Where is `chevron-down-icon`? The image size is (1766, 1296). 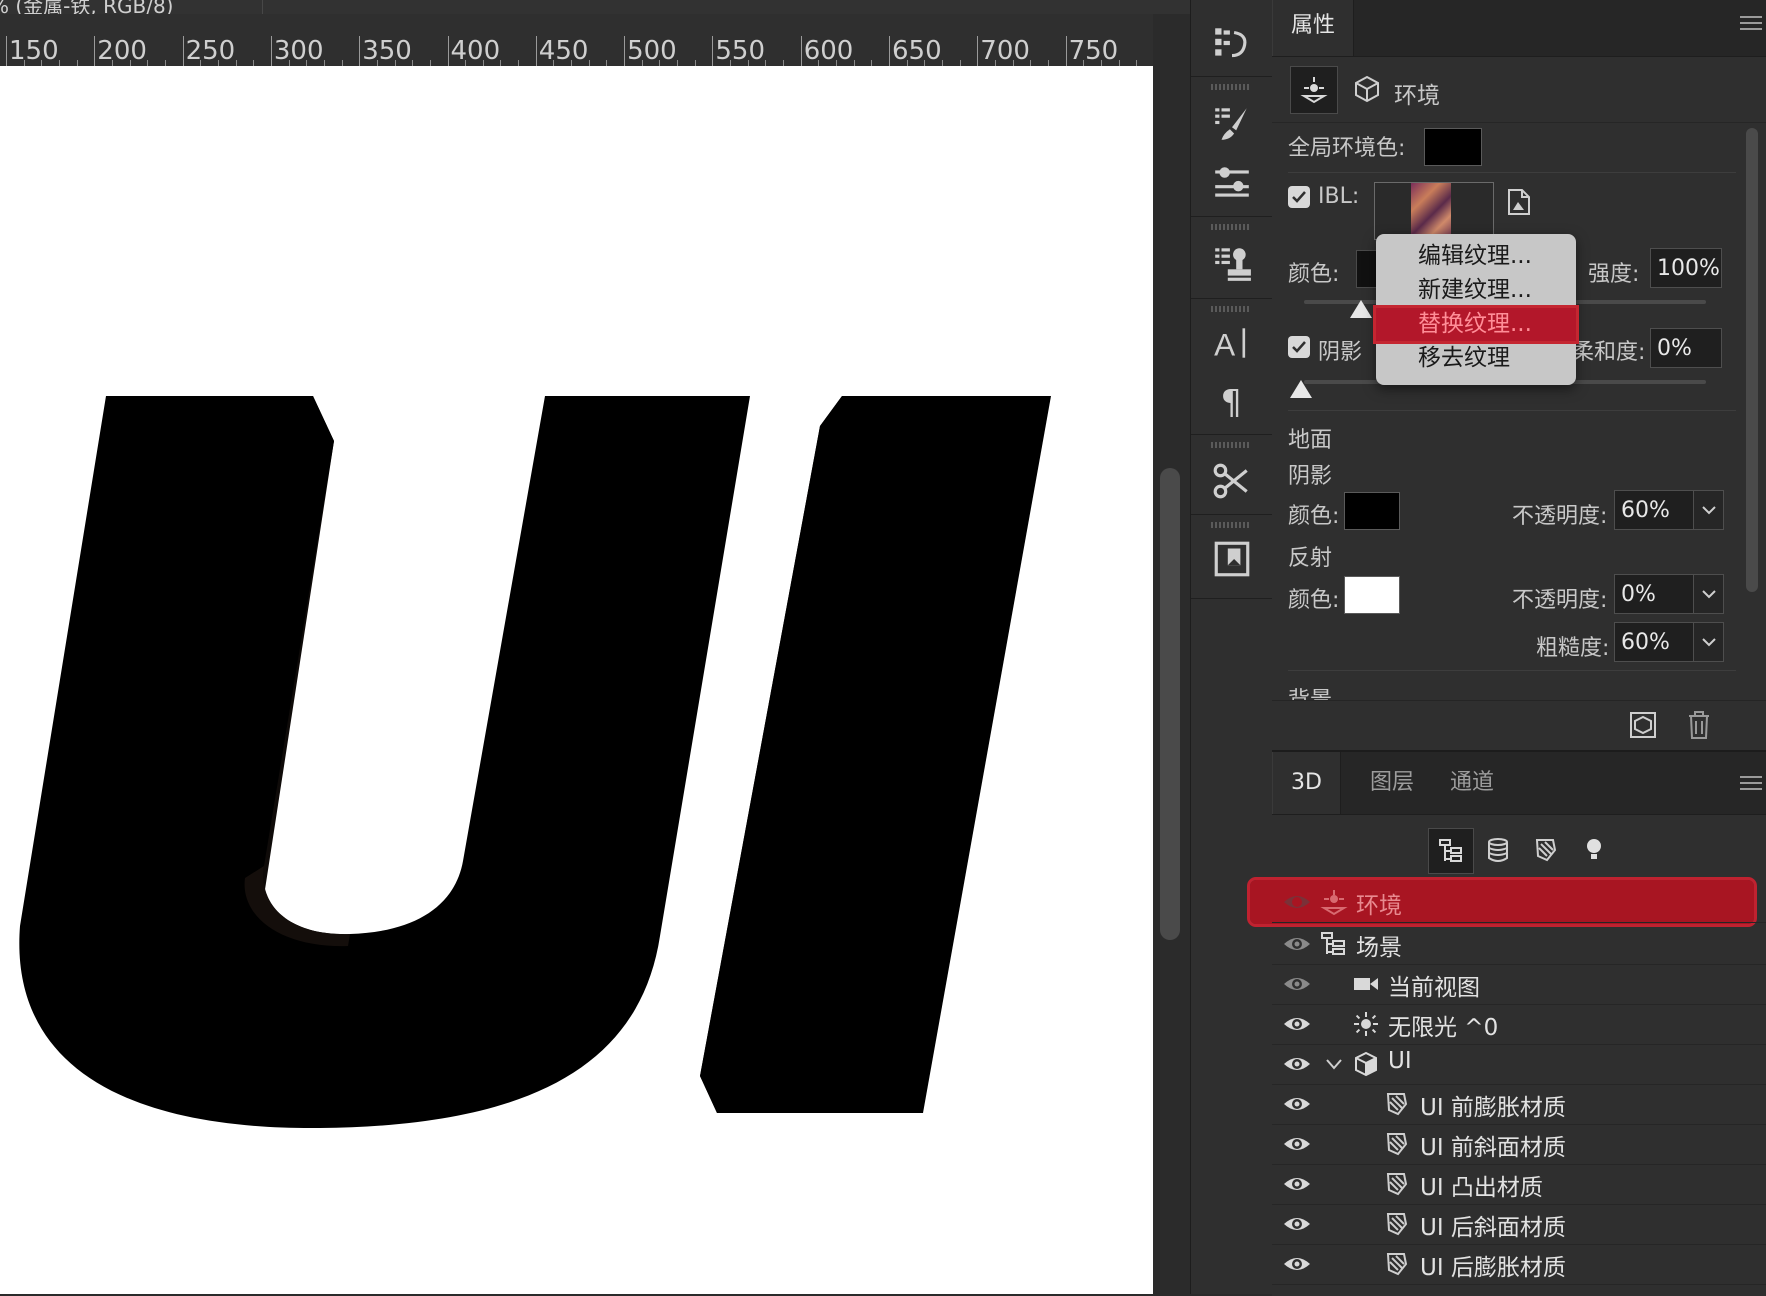
chevron-down-icon is located at coordinates (1334, 1064).